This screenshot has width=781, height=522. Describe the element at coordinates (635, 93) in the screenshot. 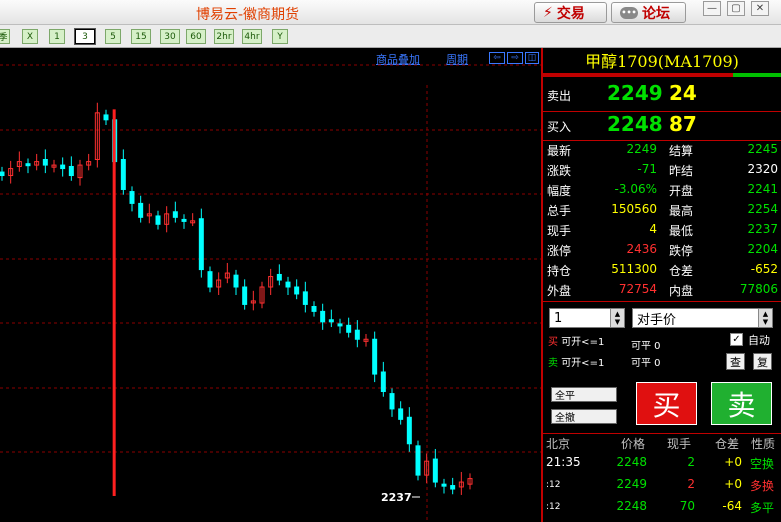

I see `ask-price: 2249` at that location.